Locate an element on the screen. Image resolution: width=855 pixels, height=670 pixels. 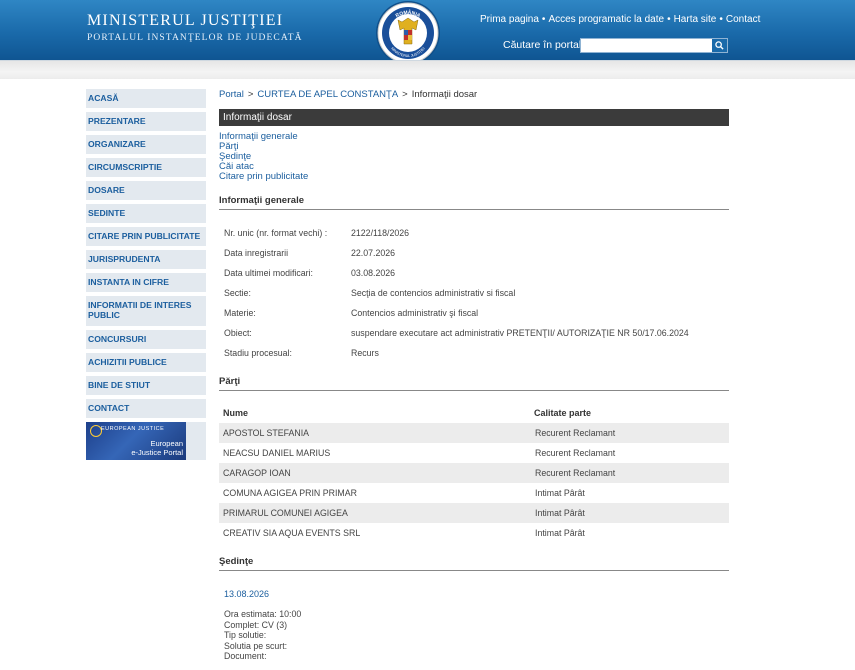
sedinta-date: 13.08.2026 is located at coordinates (246, 594).